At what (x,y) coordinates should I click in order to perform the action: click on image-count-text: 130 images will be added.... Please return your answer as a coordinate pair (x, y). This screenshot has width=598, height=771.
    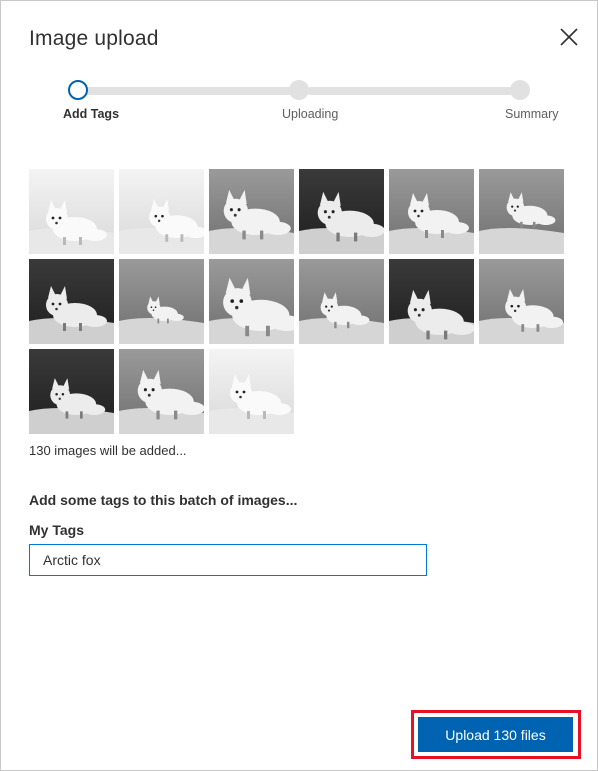
    Looking at the image, I should click on (108, 450).